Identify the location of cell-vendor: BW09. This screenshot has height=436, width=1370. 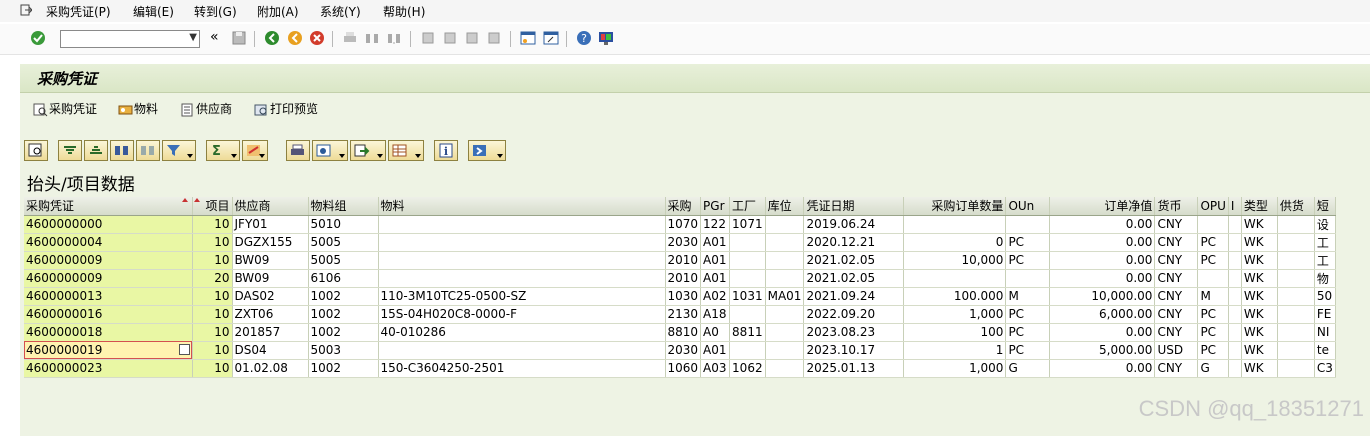
(270, 260).